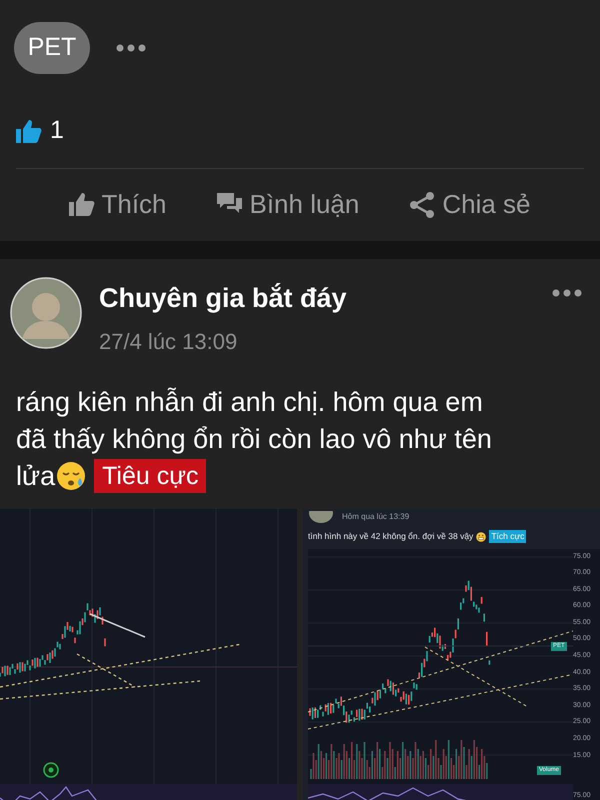  Describe the element at coordinates (254, 439) in the screenshot. I see `post-text: đã thấy không ổn rồi còn lao vô như tên` at that location.